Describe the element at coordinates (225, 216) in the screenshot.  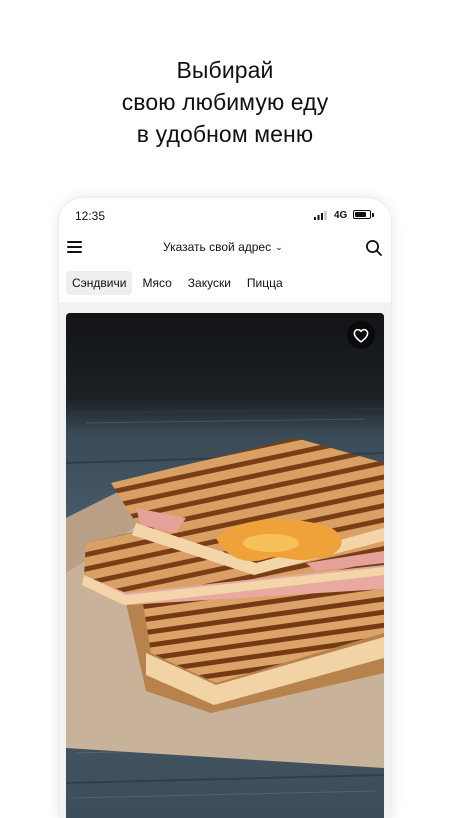
I see `status-bar: 12:35 4G` at that location.